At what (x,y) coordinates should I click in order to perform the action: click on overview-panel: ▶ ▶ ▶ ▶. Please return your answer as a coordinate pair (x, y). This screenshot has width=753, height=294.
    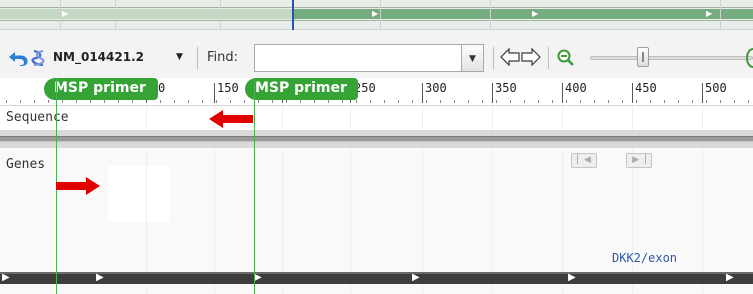
    Looking at the image, I should click on (376, 15).